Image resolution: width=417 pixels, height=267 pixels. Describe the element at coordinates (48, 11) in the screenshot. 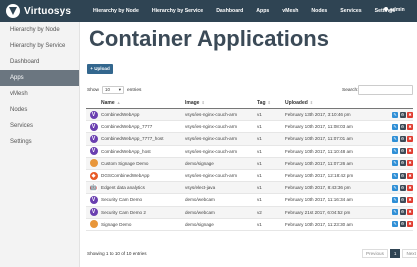

I see `brand-name: Virtuosys` at that location.